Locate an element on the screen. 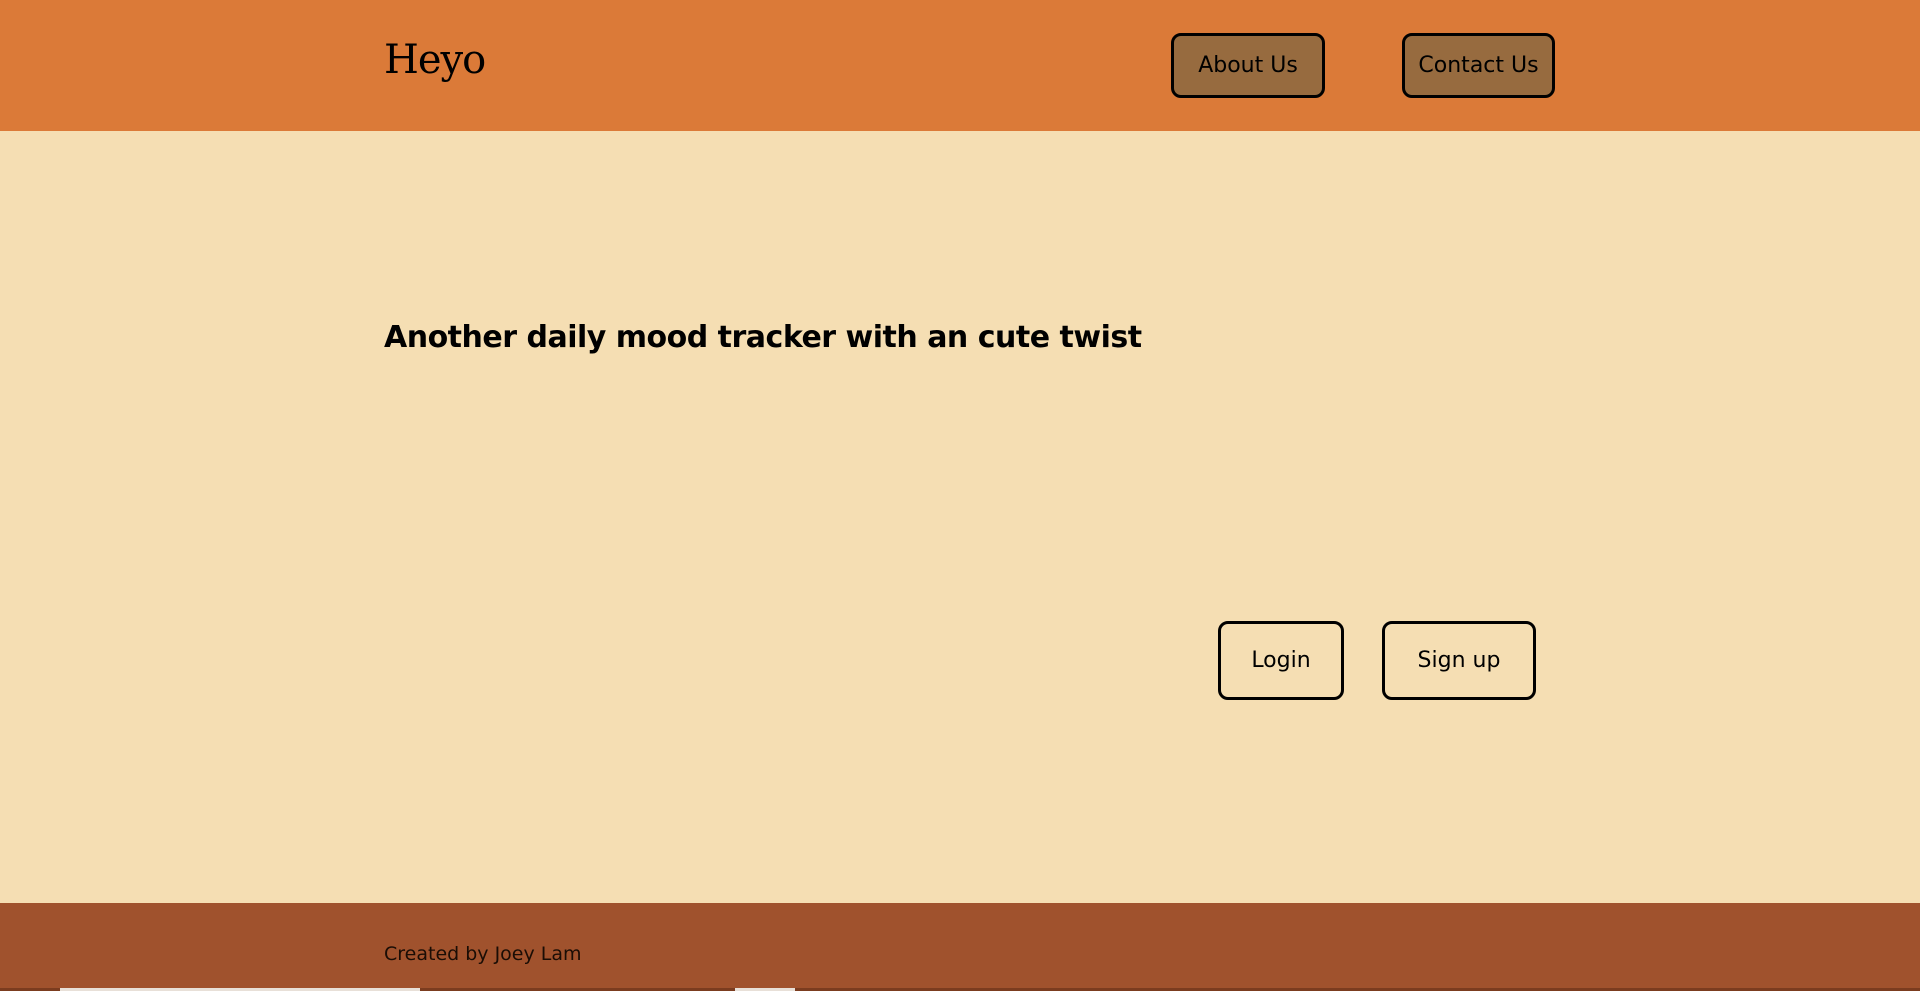 This screenshot has height=991, width=1920. sign-up-button: Sign up is located at coordinates (1459, 660).